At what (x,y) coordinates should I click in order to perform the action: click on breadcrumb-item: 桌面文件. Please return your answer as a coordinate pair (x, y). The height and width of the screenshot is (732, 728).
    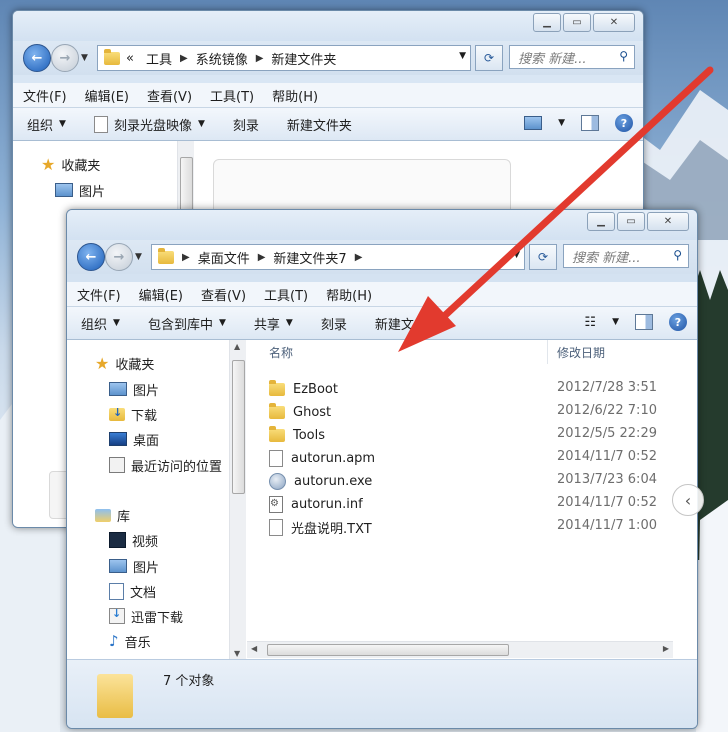
    Looking at the image, I should click on (224, 257).